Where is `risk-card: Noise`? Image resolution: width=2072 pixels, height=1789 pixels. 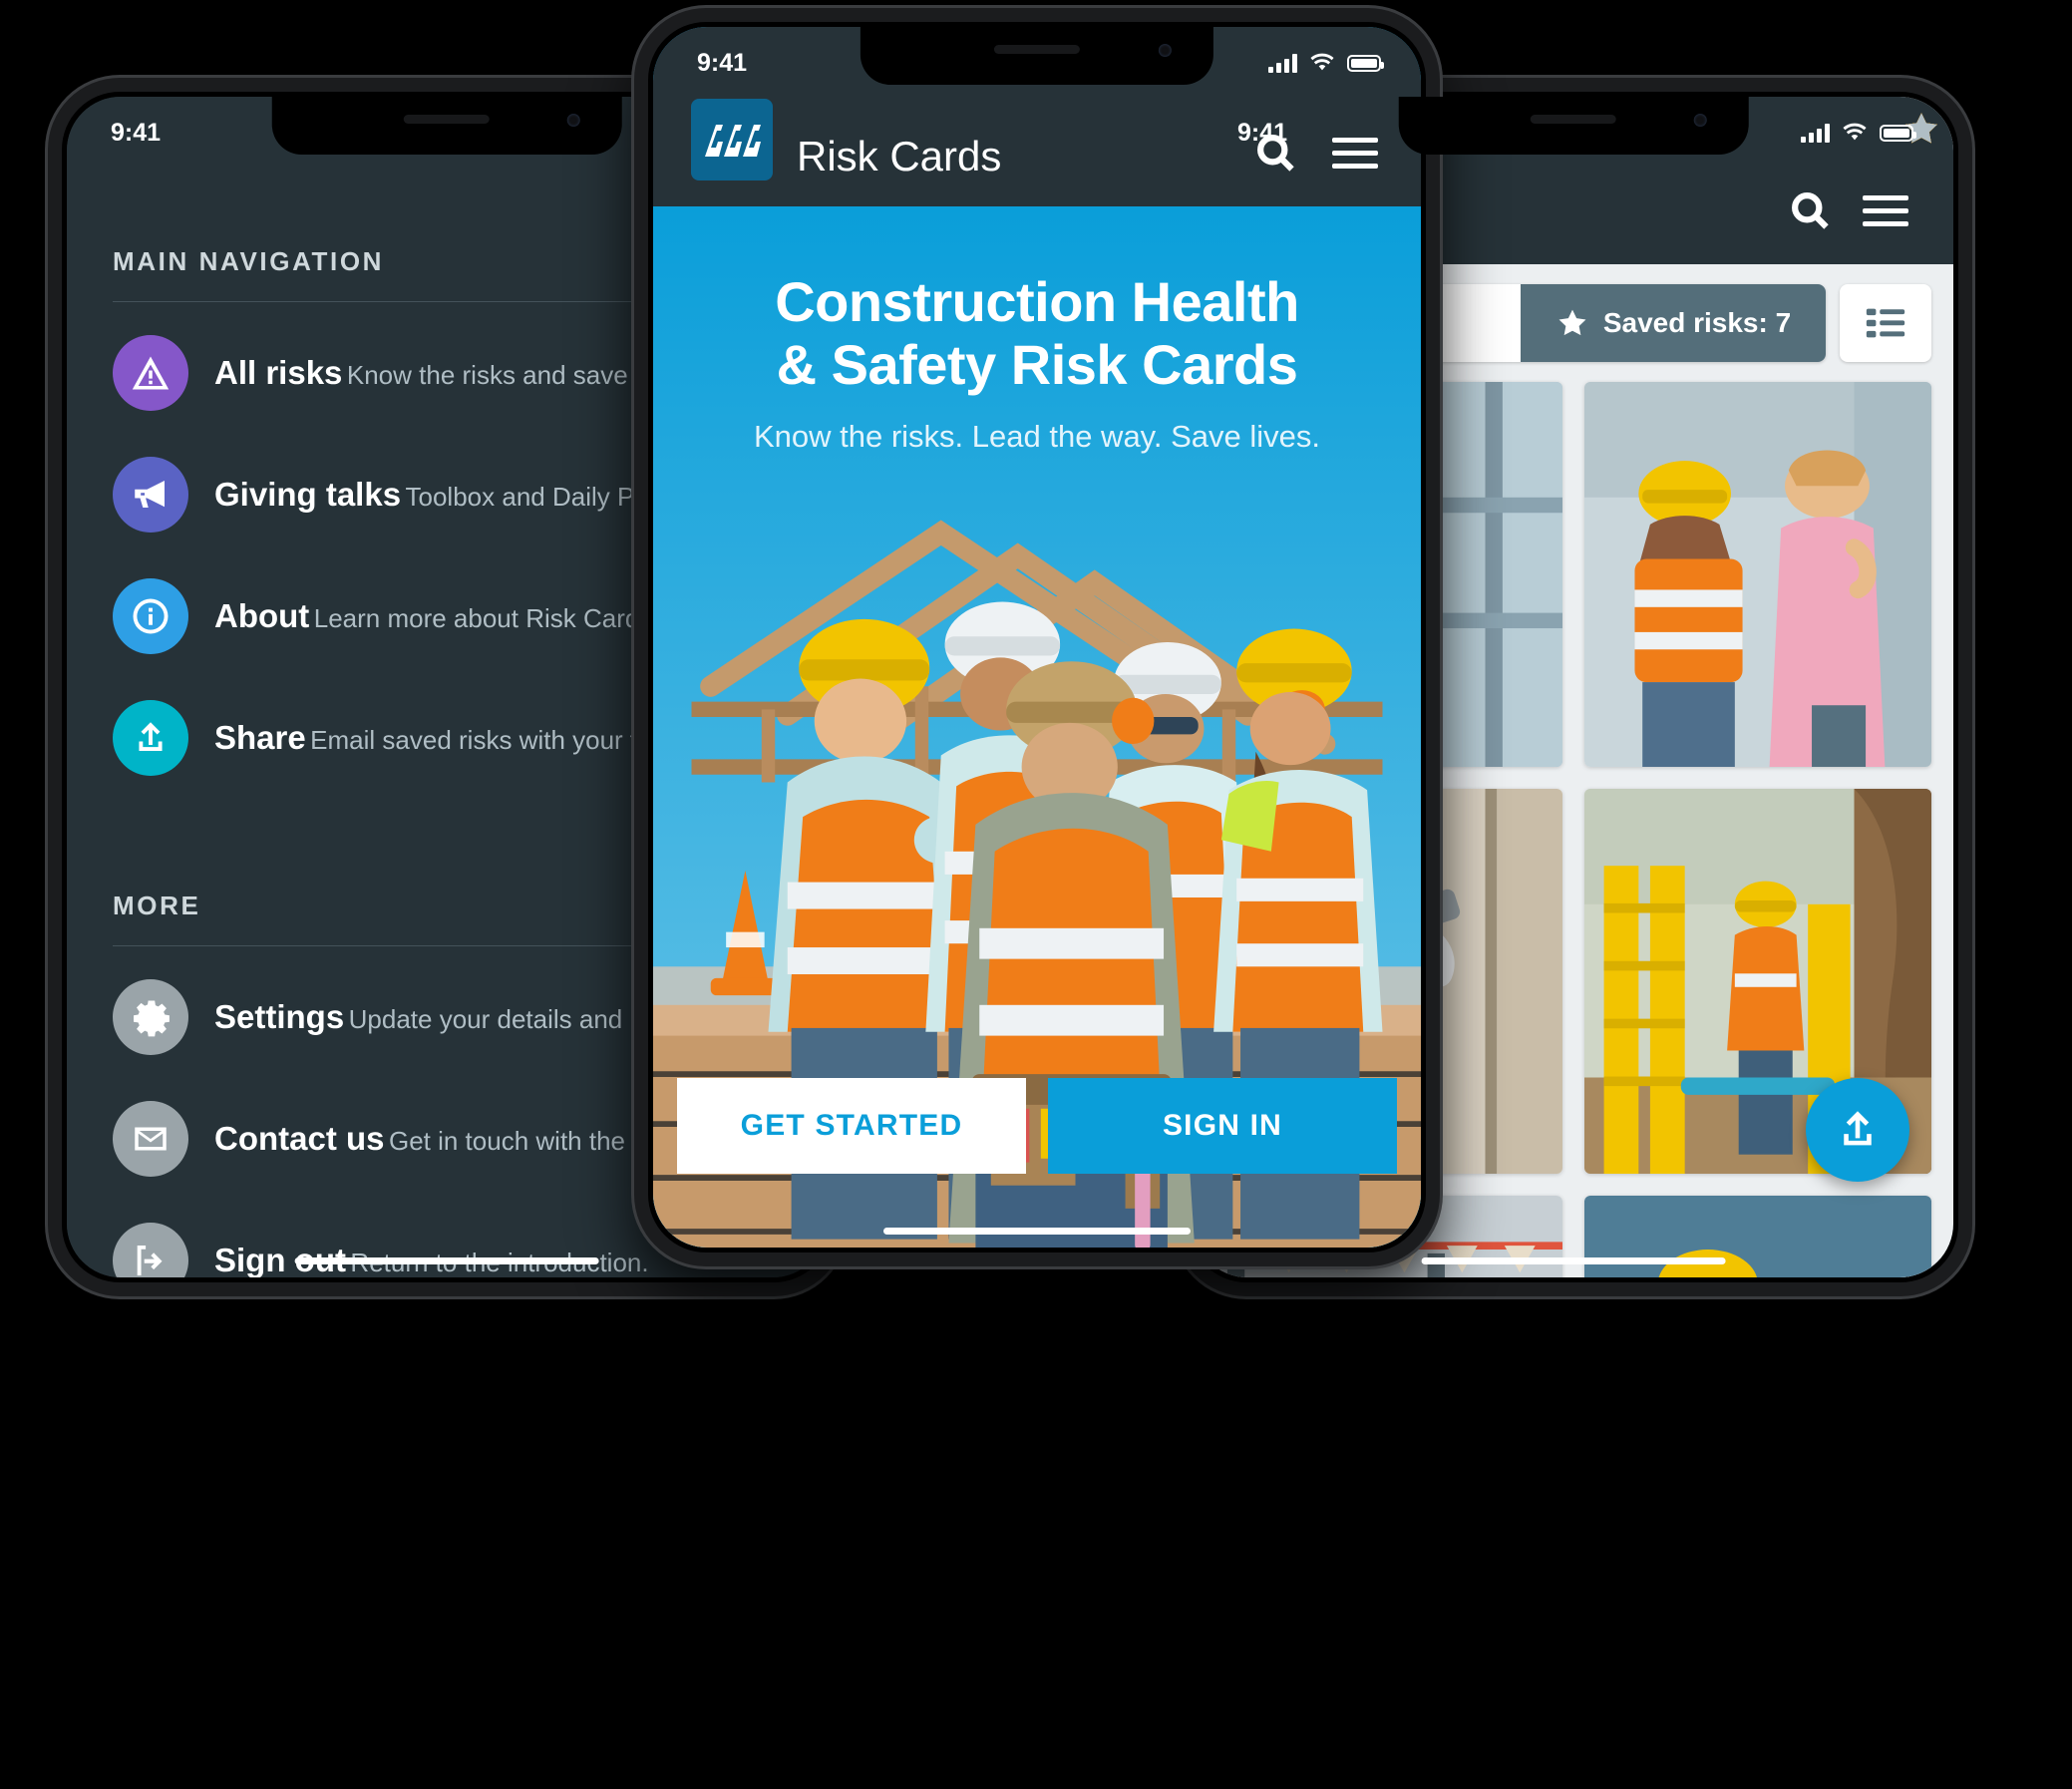
risk-card: Noise is located at coordinates (1761, 695).